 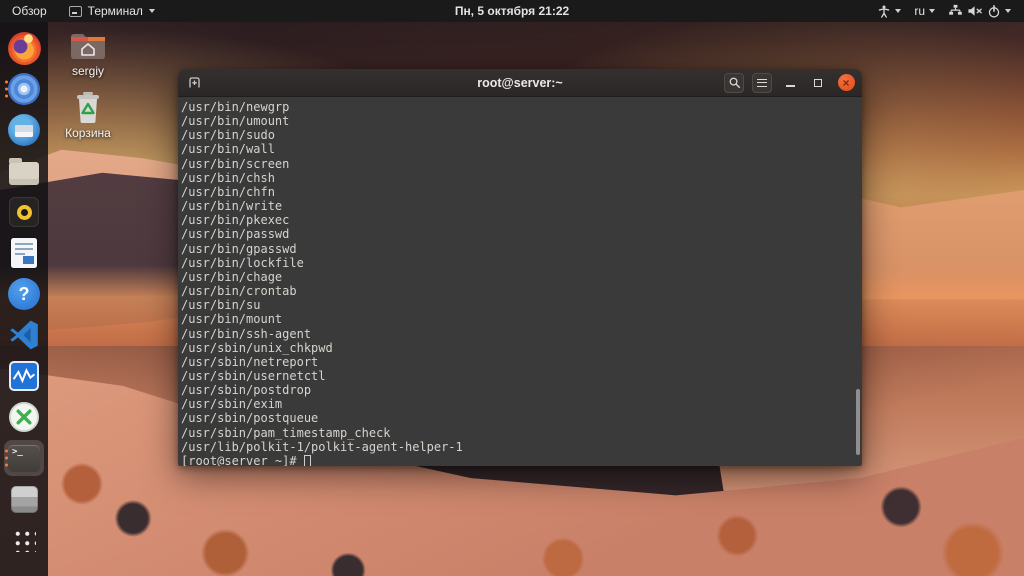 I want to click on terminal-output-line: /usr/bin/crontab, so click(x=239, y=291).